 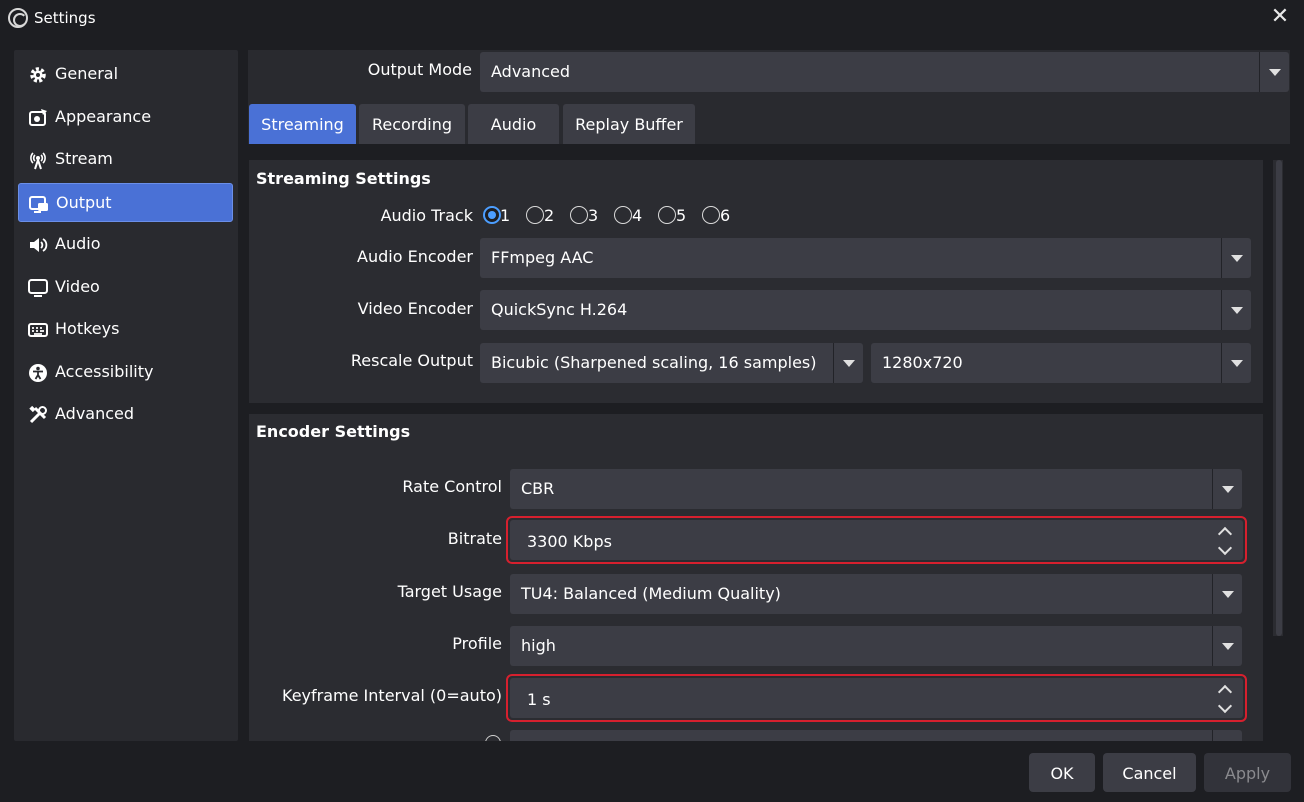 What do you see at coordinates (333, 431) in the screenshot?
I see `encoder-settings-title: Encoder Settings` at bounding box center [333, 431].